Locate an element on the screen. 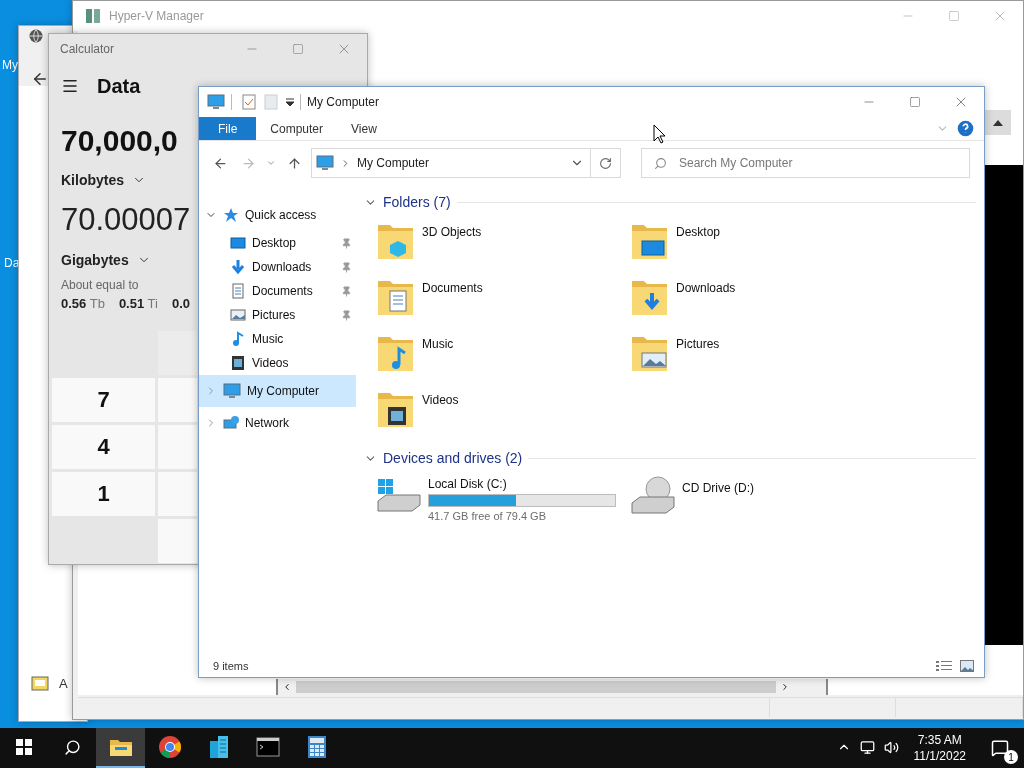 This screenshot has width=1024, height=768. section-title: Devices and drives (2) is located at coordinates (453, 458).